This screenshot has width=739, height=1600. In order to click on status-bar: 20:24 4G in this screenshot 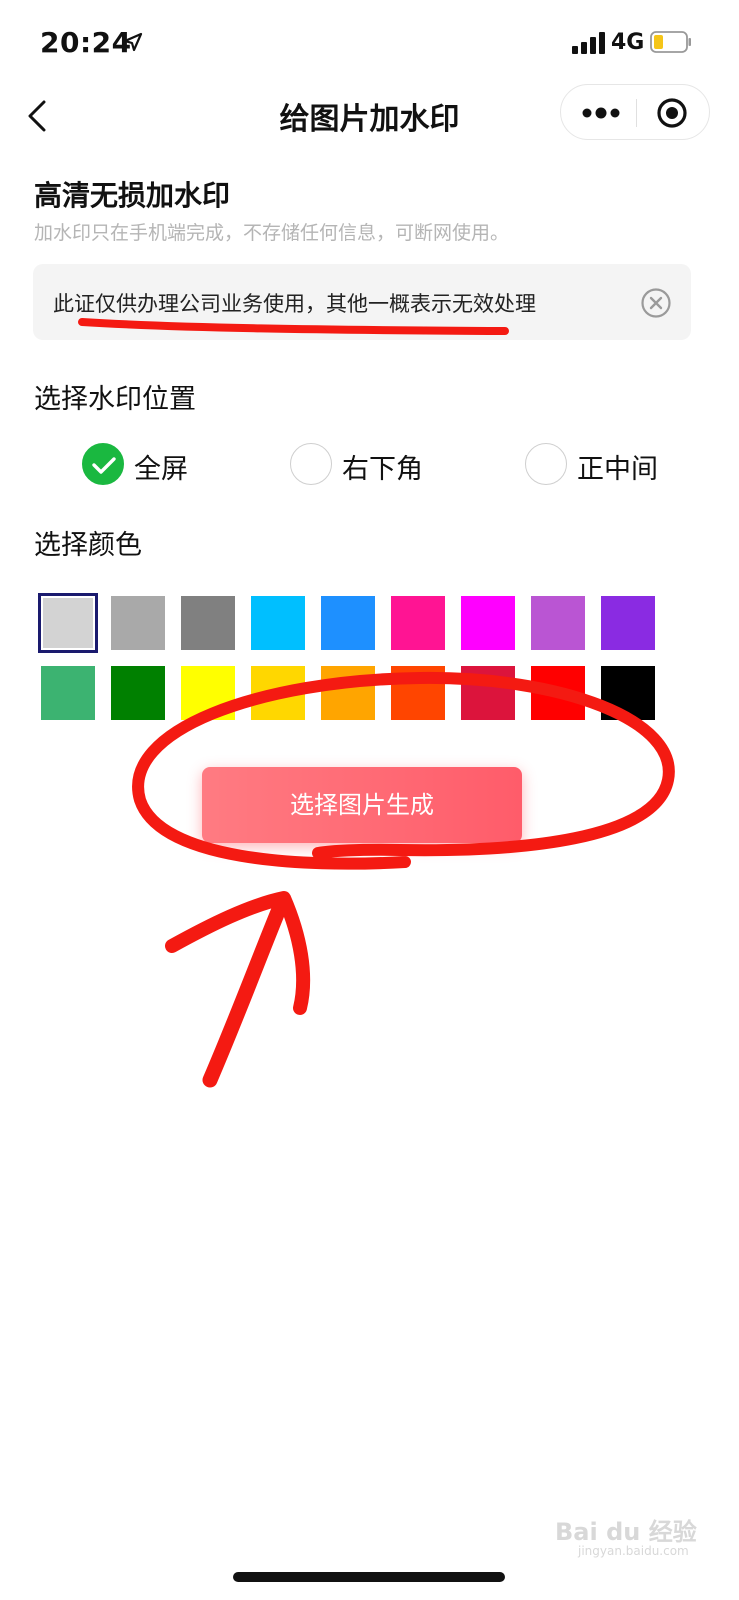, I will do `click(369, 40)`.